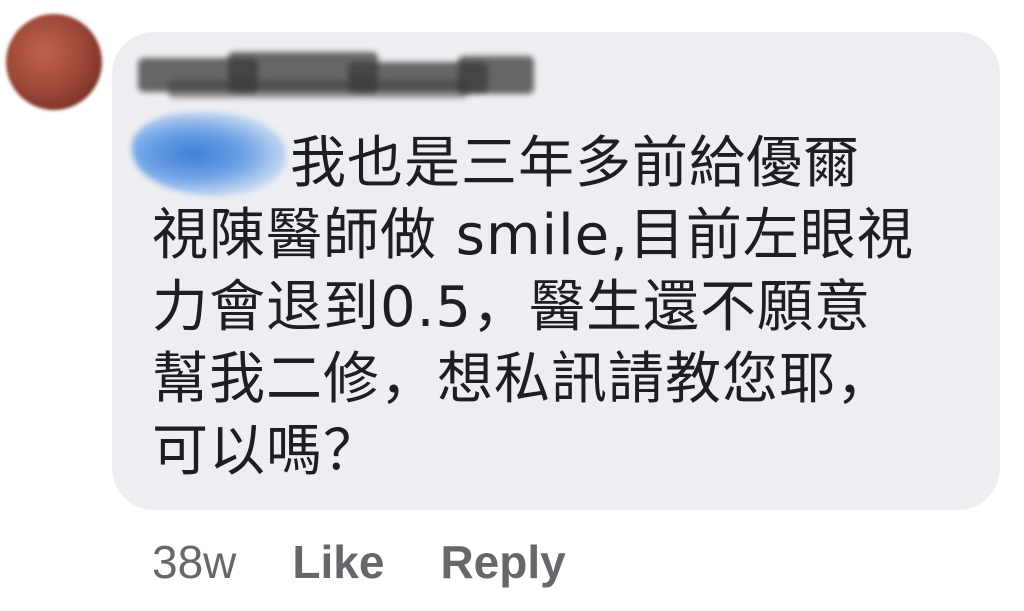 Image resolution: width=1024 pixels, height=611 pixels. I want to click on comment-line: 可以嗎？, so click(266, 451).